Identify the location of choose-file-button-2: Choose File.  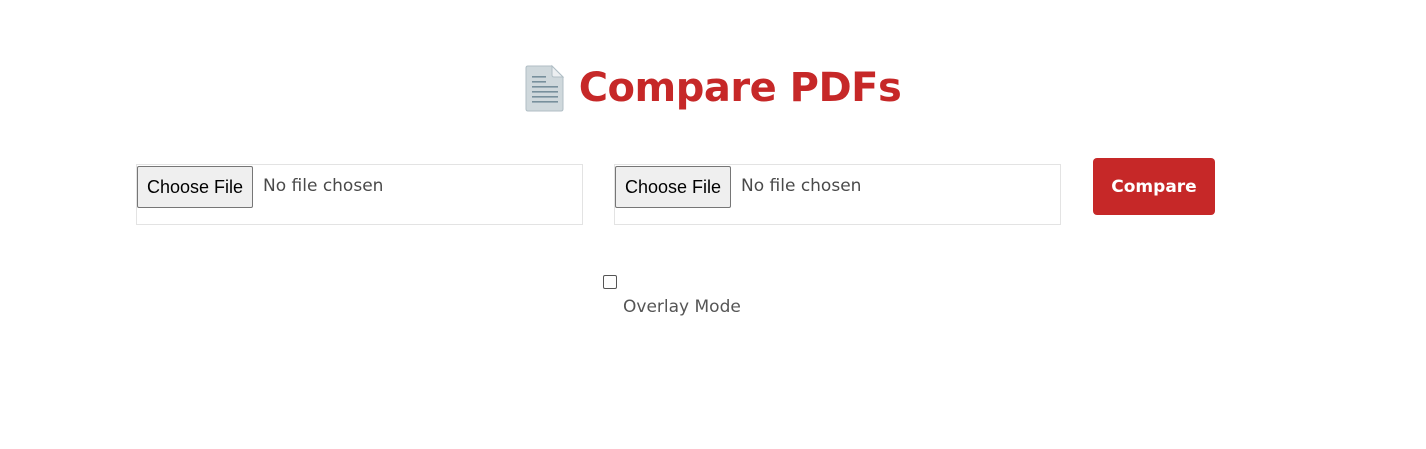
(673, 187).